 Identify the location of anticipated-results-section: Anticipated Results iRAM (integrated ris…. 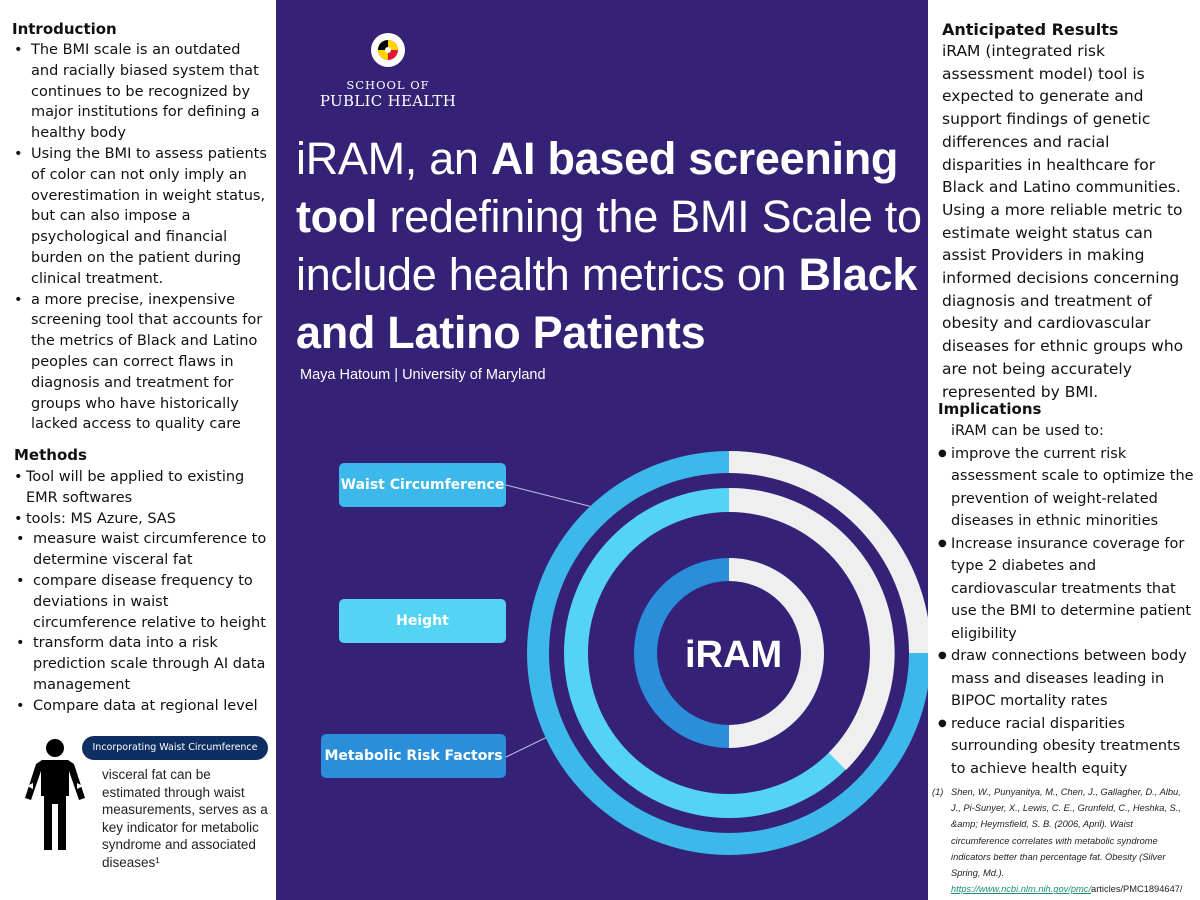
(1067, 211).